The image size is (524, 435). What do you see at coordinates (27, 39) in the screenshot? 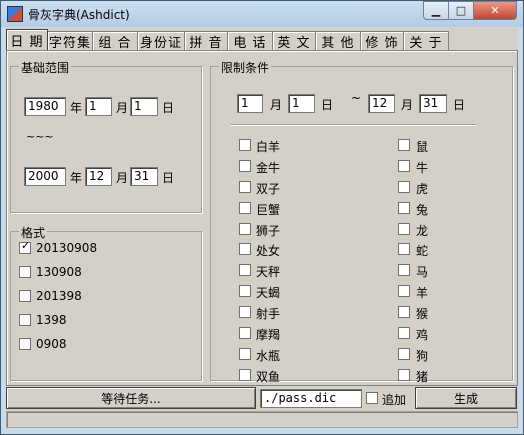
I see `tab-date: 日 期` at bounding box center [27, 39].